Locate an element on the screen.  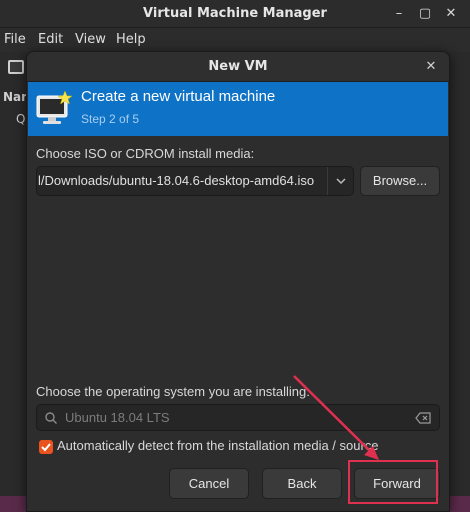
vm-list-column-header: Nar is located at coordinates (15, 97).